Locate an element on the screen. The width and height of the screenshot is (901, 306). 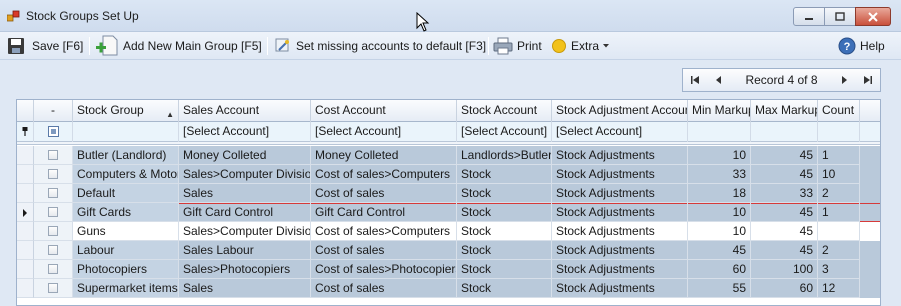
first-record-button is located at coordinates (695, 80).